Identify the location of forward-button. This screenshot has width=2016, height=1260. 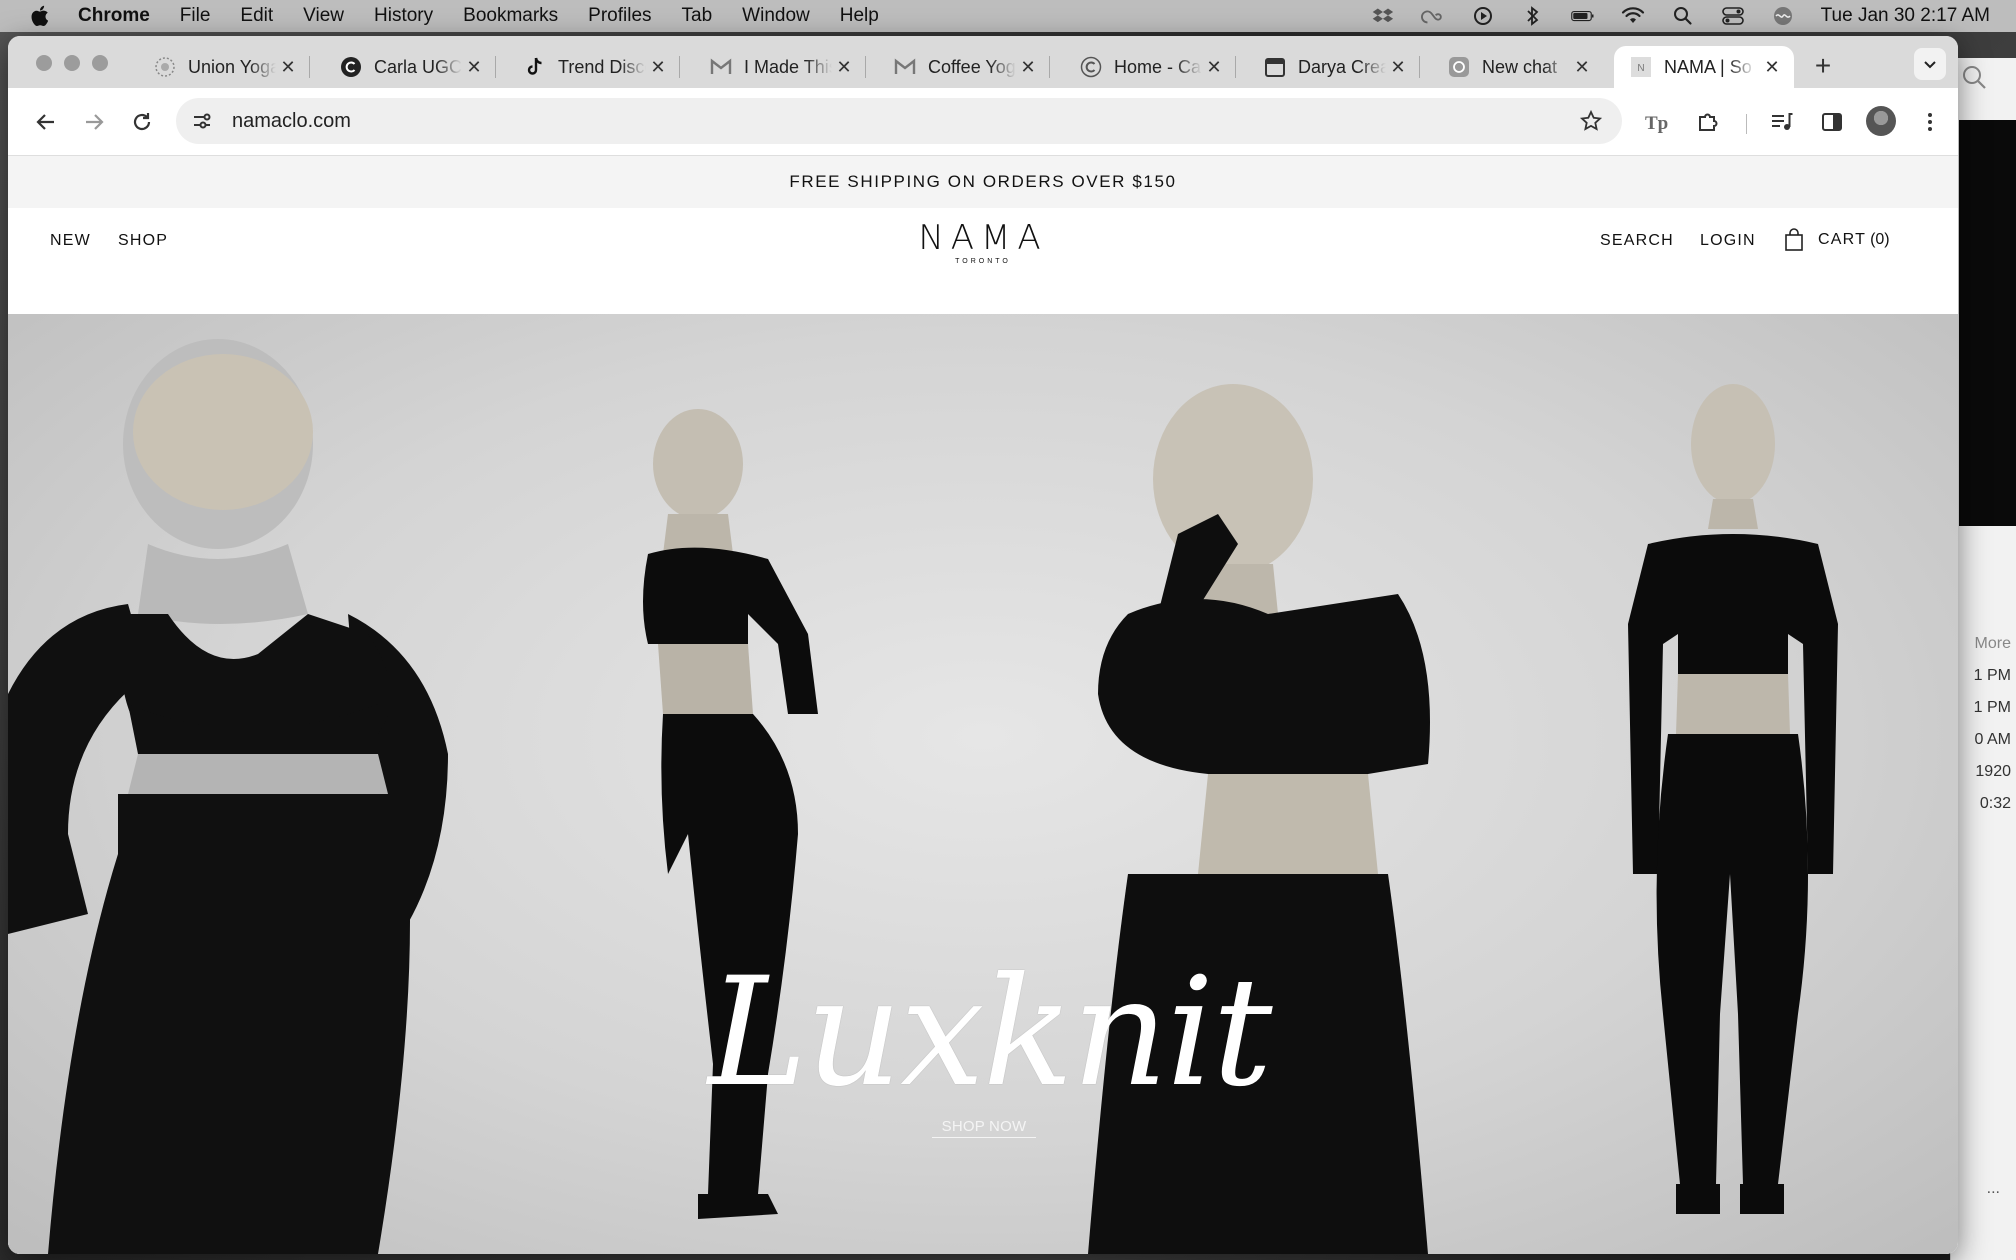
(94, 122).